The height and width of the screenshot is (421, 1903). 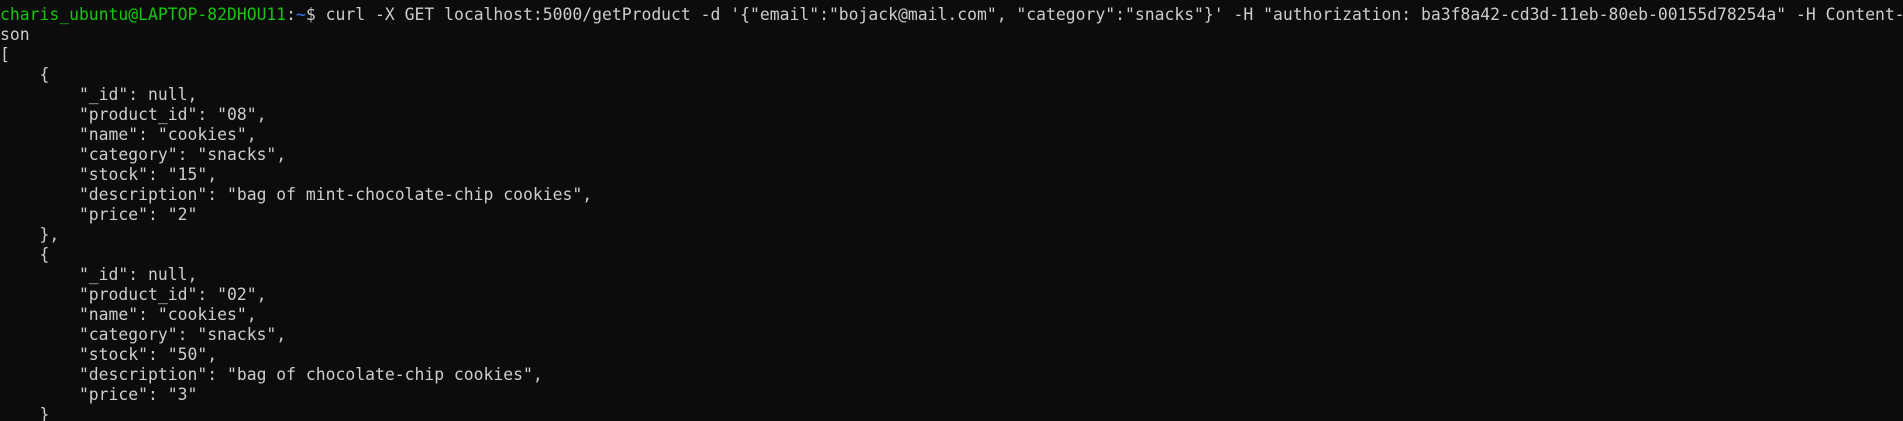 I want to click on output-line: [, so click(x=5, y=54).